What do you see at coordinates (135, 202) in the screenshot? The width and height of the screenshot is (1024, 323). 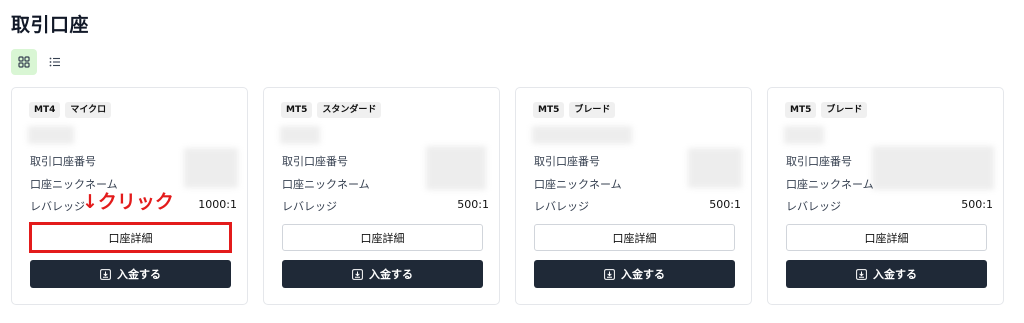 I see `click-annotation-text: クリック` at bounding box center [135, 202].